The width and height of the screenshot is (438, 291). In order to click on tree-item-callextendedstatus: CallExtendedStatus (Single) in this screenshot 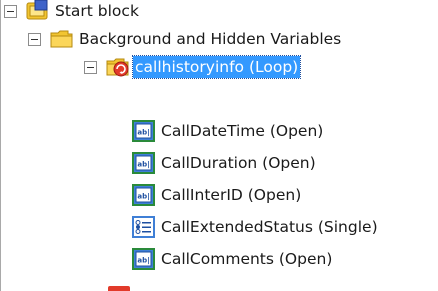, I will do `click(256, 227)`.